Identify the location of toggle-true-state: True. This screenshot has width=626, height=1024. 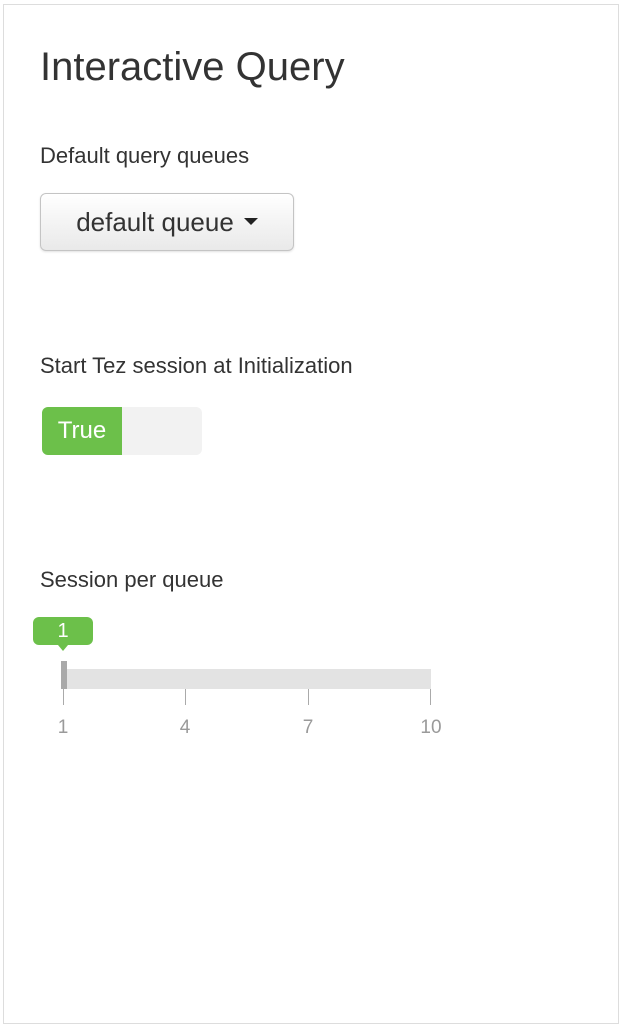
(82, 431).